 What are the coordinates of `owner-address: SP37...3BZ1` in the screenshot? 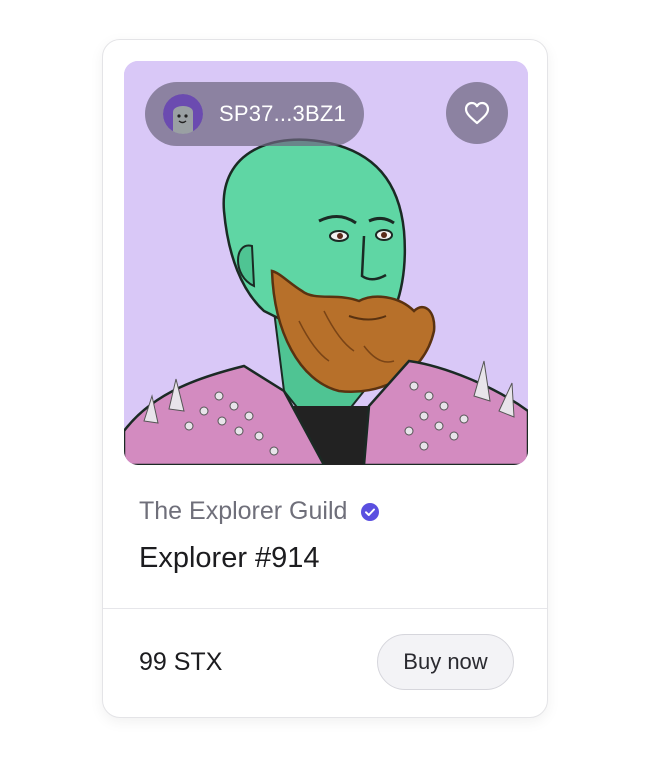 It's located at (282, 113).